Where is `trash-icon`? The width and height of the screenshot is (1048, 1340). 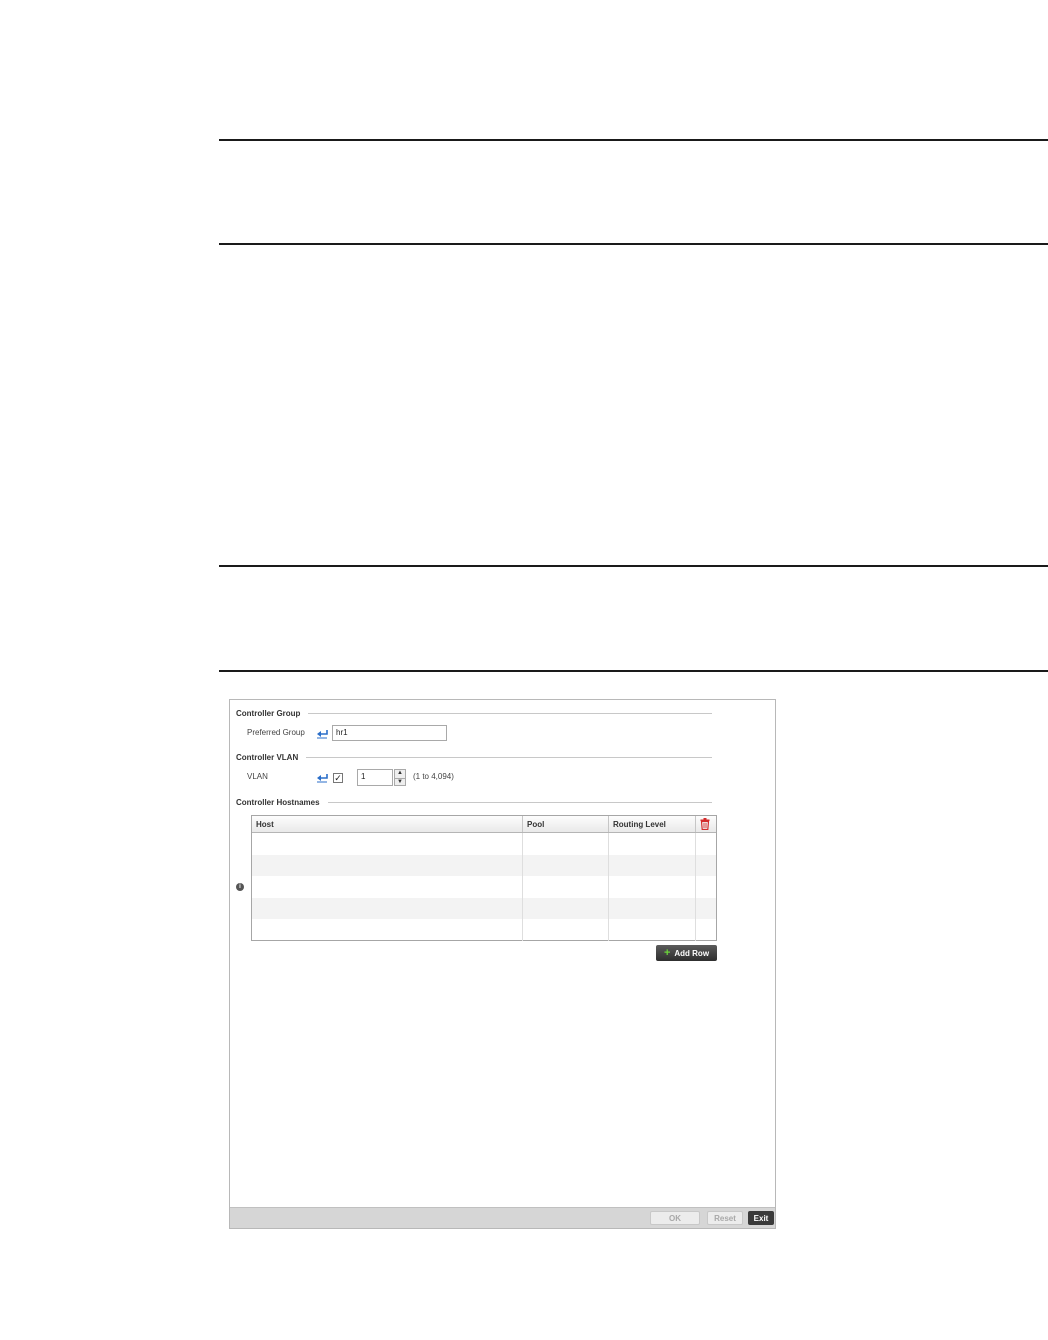 trash-icon is located at coordinates (705, 824).